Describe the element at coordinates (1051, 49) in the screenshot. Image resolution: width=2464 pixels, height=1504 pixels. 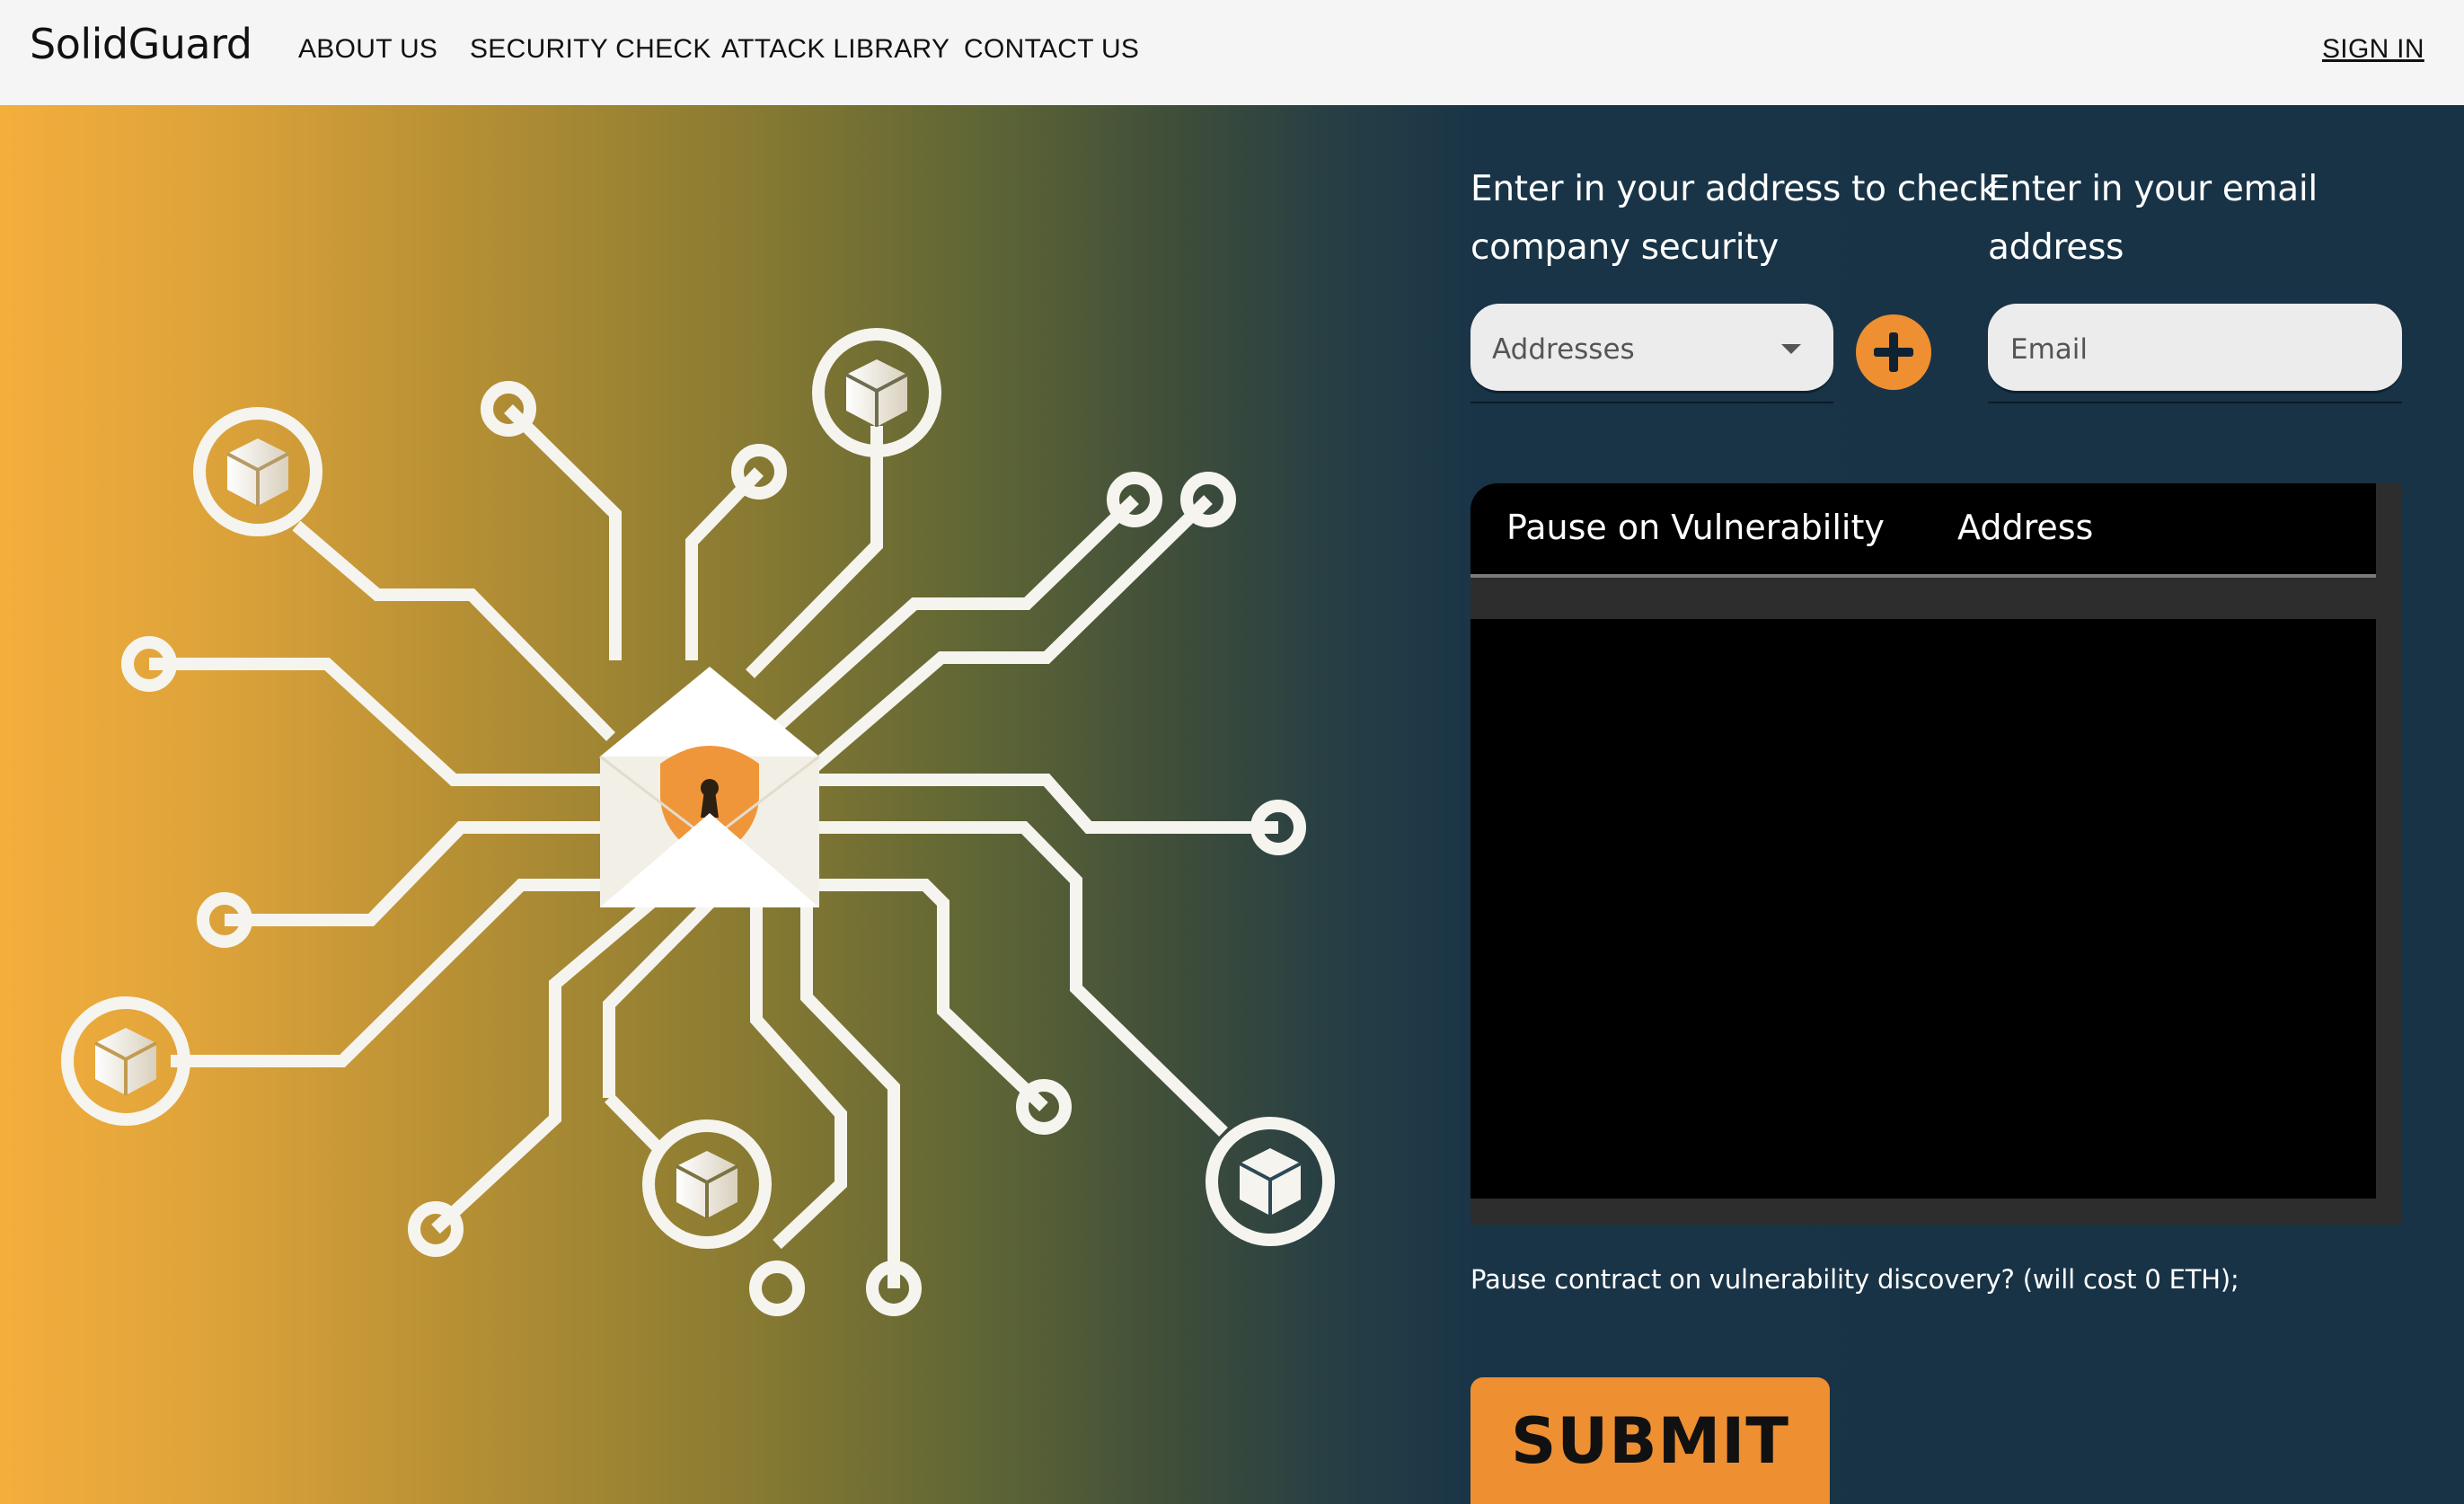
I see `nav-contact-us: CONTACT US` at that location.